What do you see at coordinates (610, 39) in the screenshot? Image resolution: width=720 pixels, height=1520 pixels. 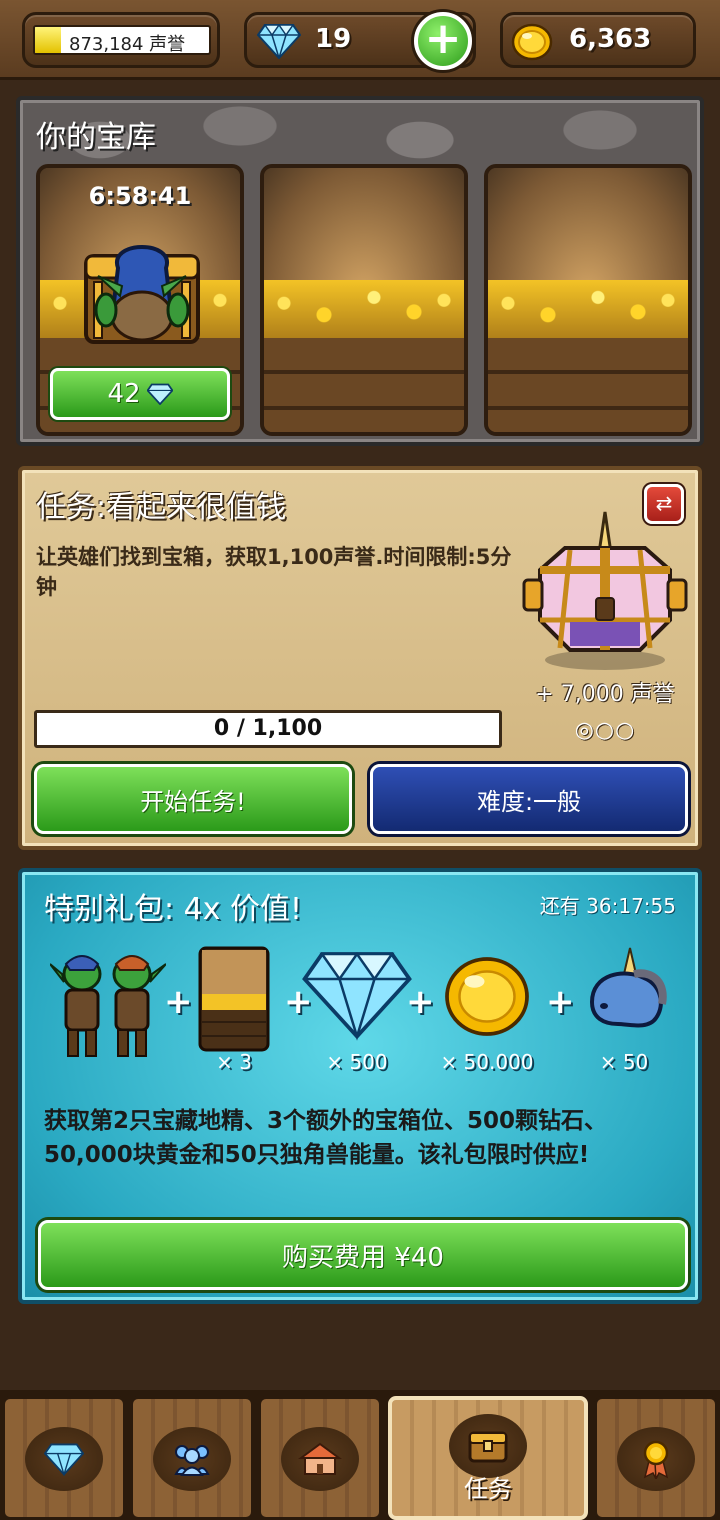 I see `gold-count: 6,363` at bounding box center [610, 39].